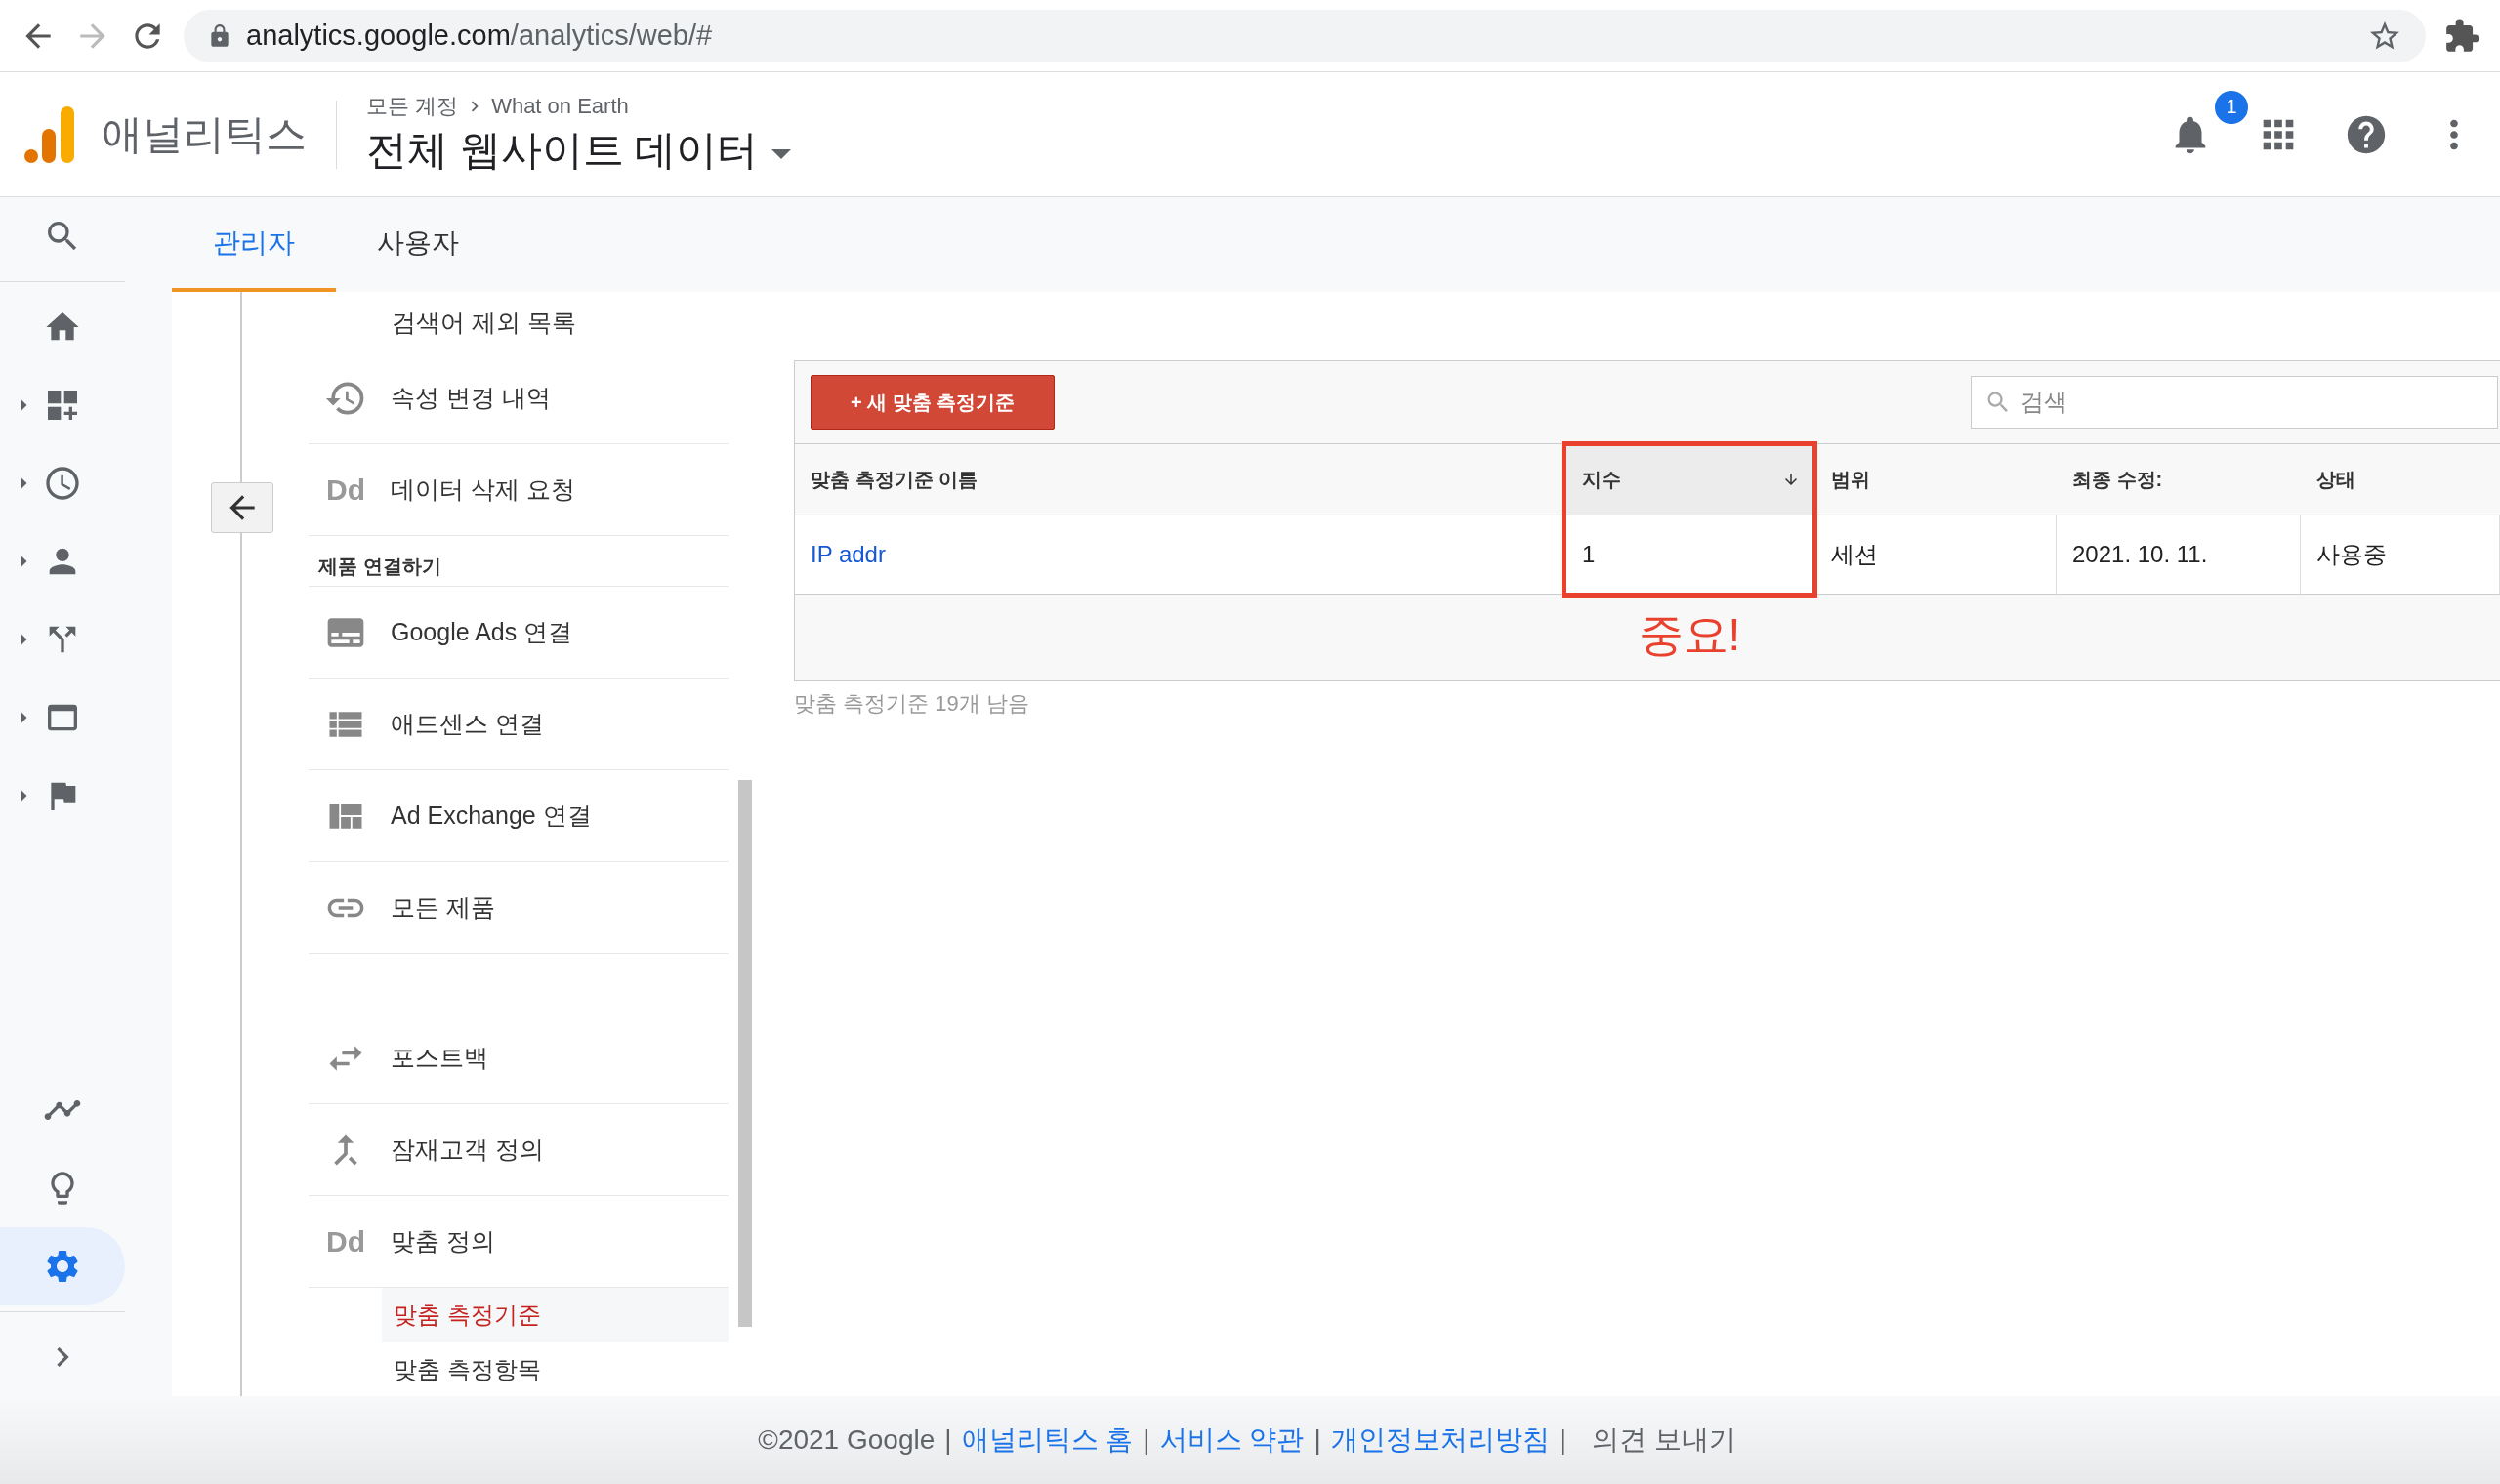 The image size is (2500, 1484). Describe the element at coordinates (555, 1315) in the screenshot. I see `submenu-item: 맞춤 측정기준` at that location.